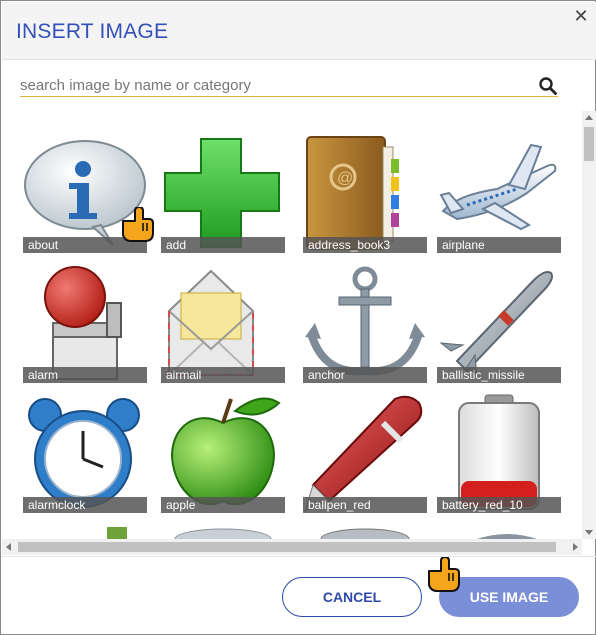 The height and width of the screenshot is (635, 596). I want to click on image-tile-ballistic-missile: ballistic_missile, so click(499, 323).